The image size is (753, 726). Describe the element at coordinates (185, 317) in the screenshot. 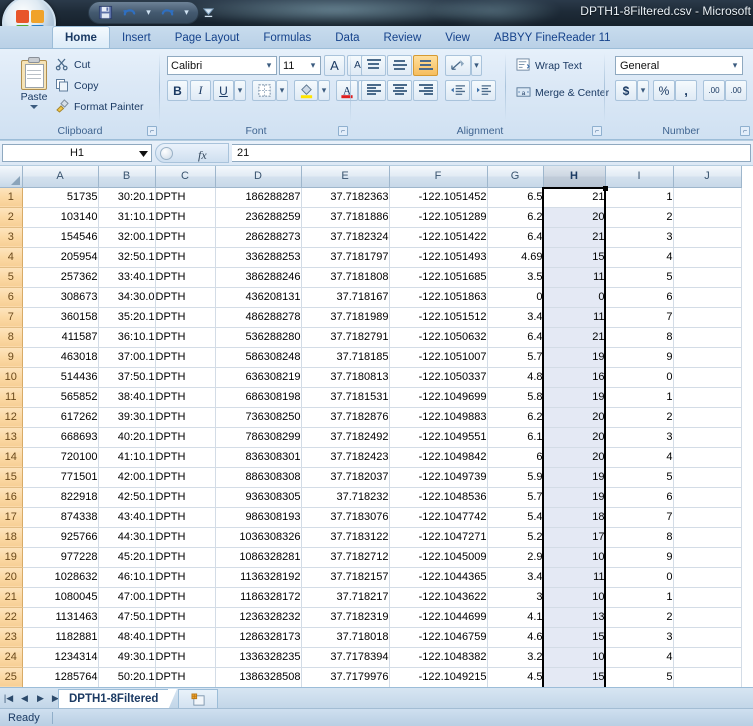

I see `cell-C7: DPTH` at that location.